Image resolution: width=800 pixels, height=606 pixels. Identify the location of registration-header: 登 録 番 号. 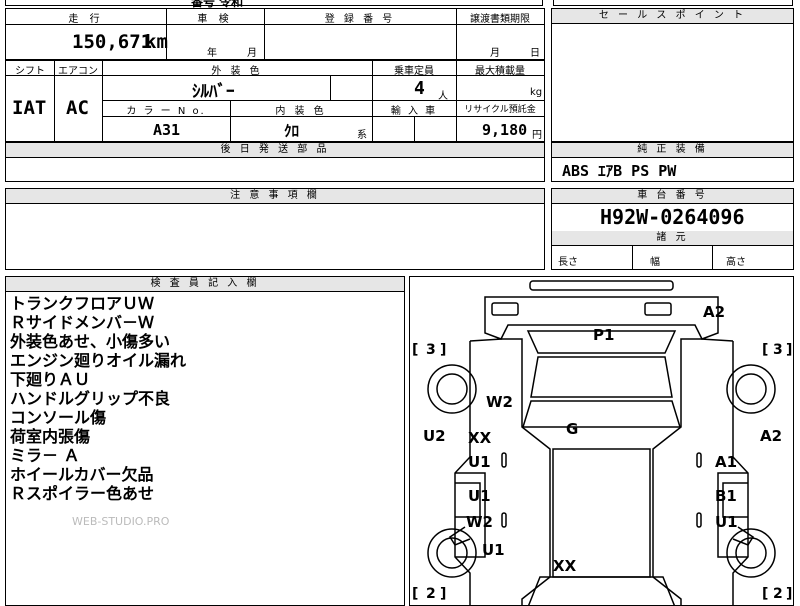
(360, 19).